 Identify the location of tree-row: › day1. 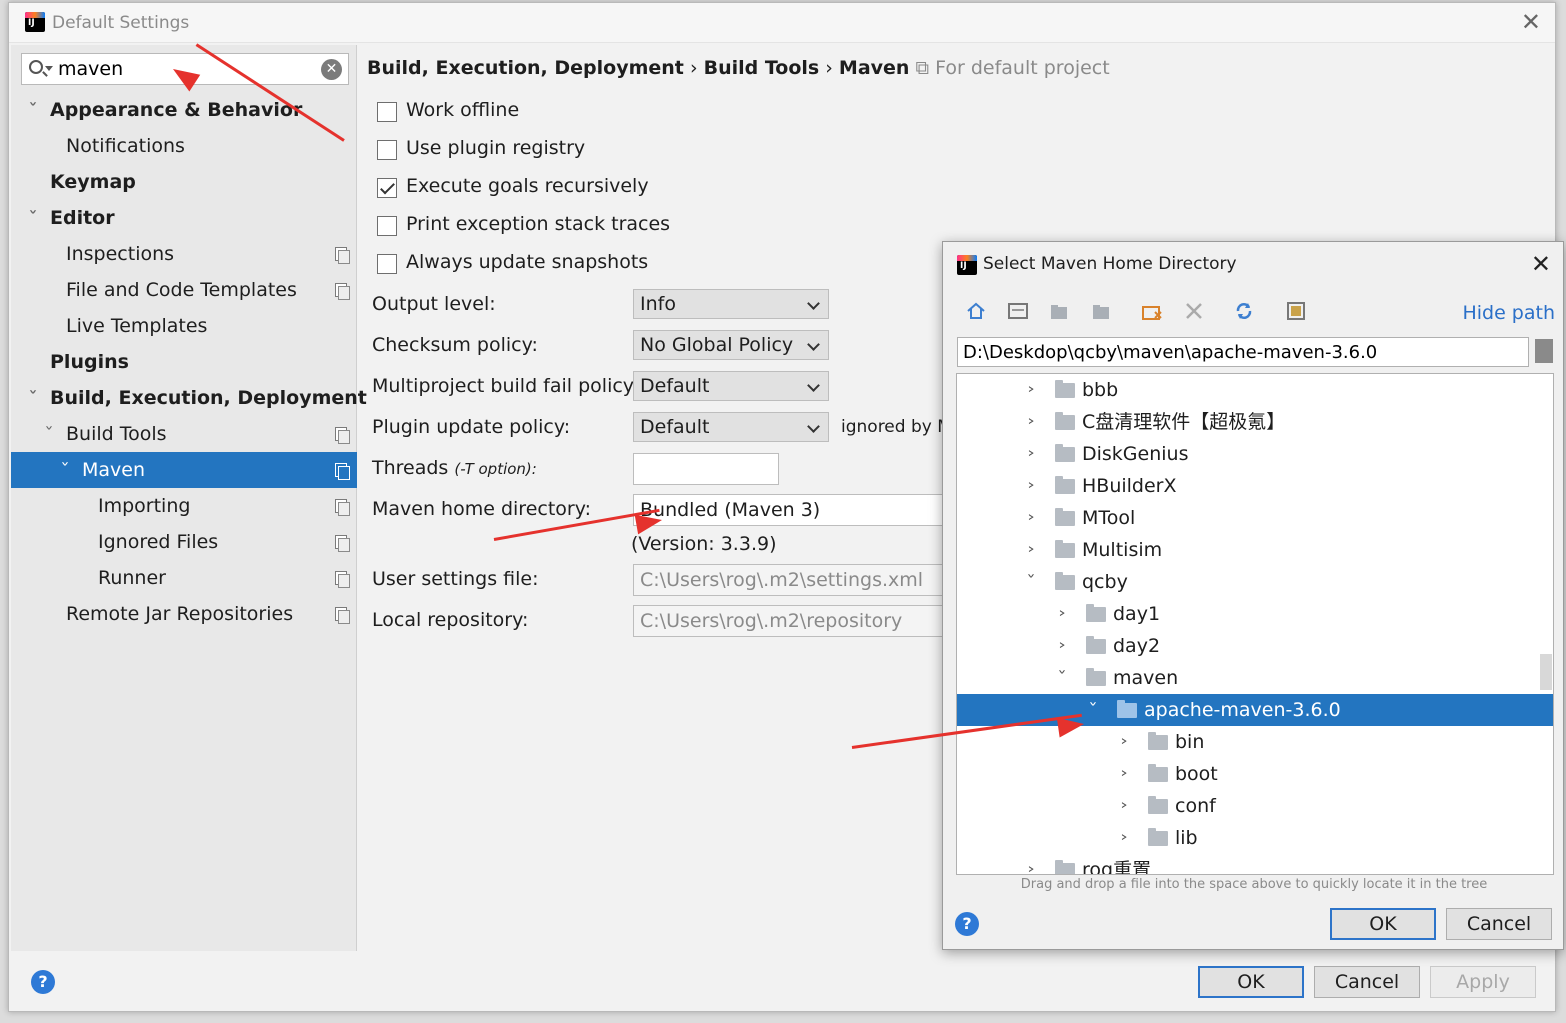
(1255, 614).